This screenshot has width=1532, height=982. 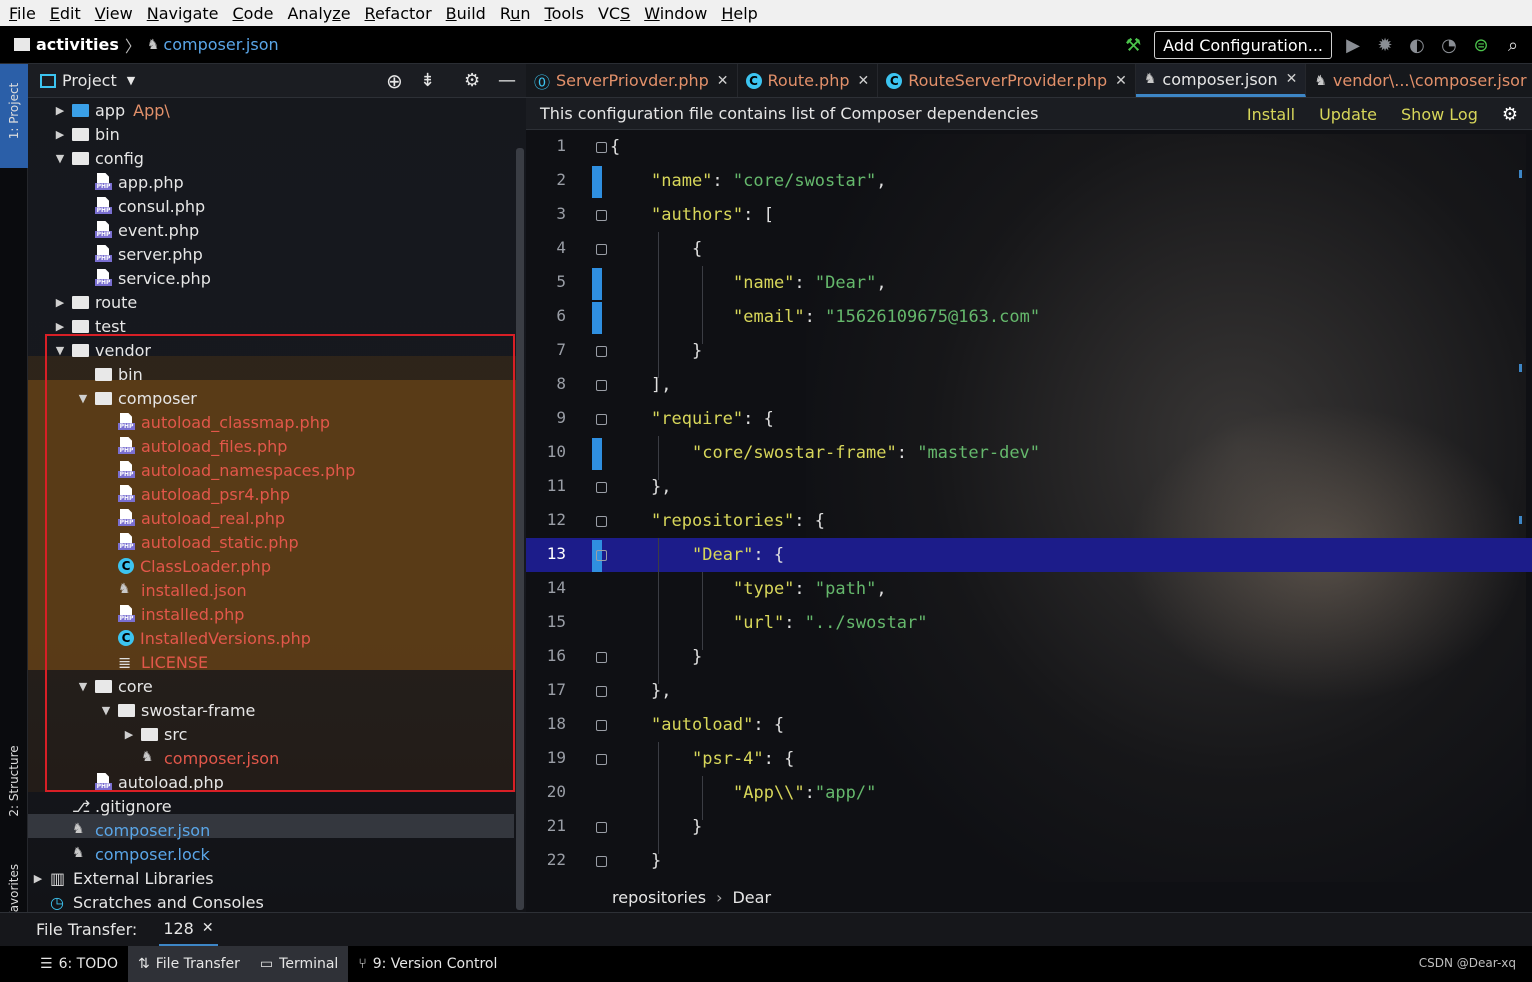 What do you see at coordinates (825, 317) in the screenshot?
I see `code-line: "email": "15626109675@163.com"` at bounding box center [825, 317].